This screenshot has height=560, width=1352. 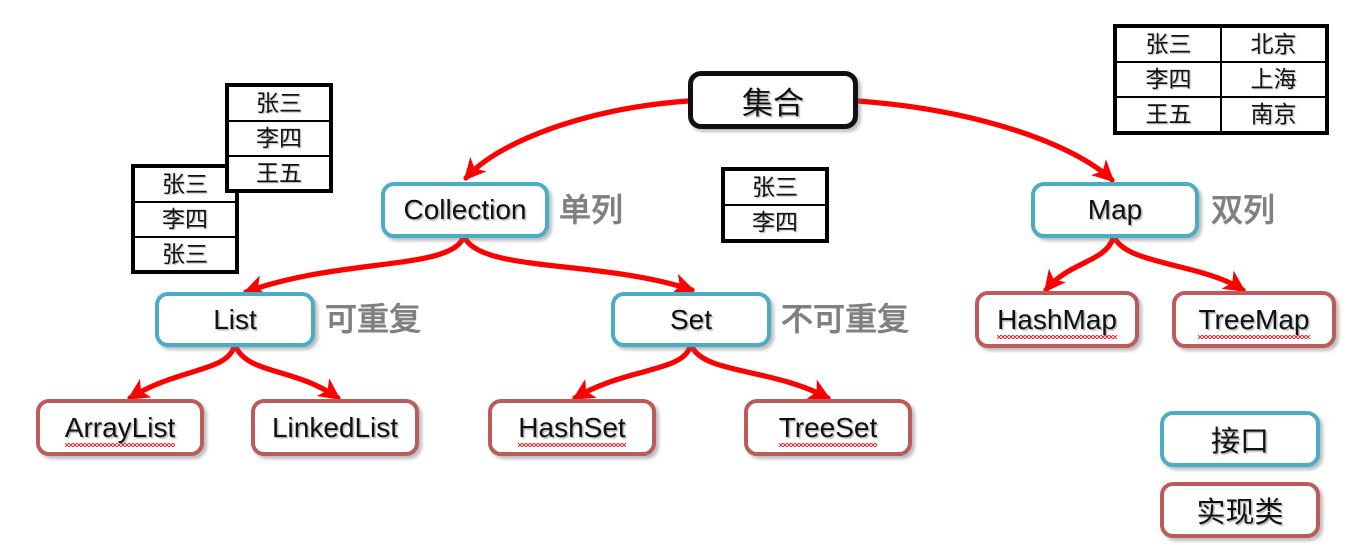 I want to click on node-map: Map, so click(x=1115, y=210).